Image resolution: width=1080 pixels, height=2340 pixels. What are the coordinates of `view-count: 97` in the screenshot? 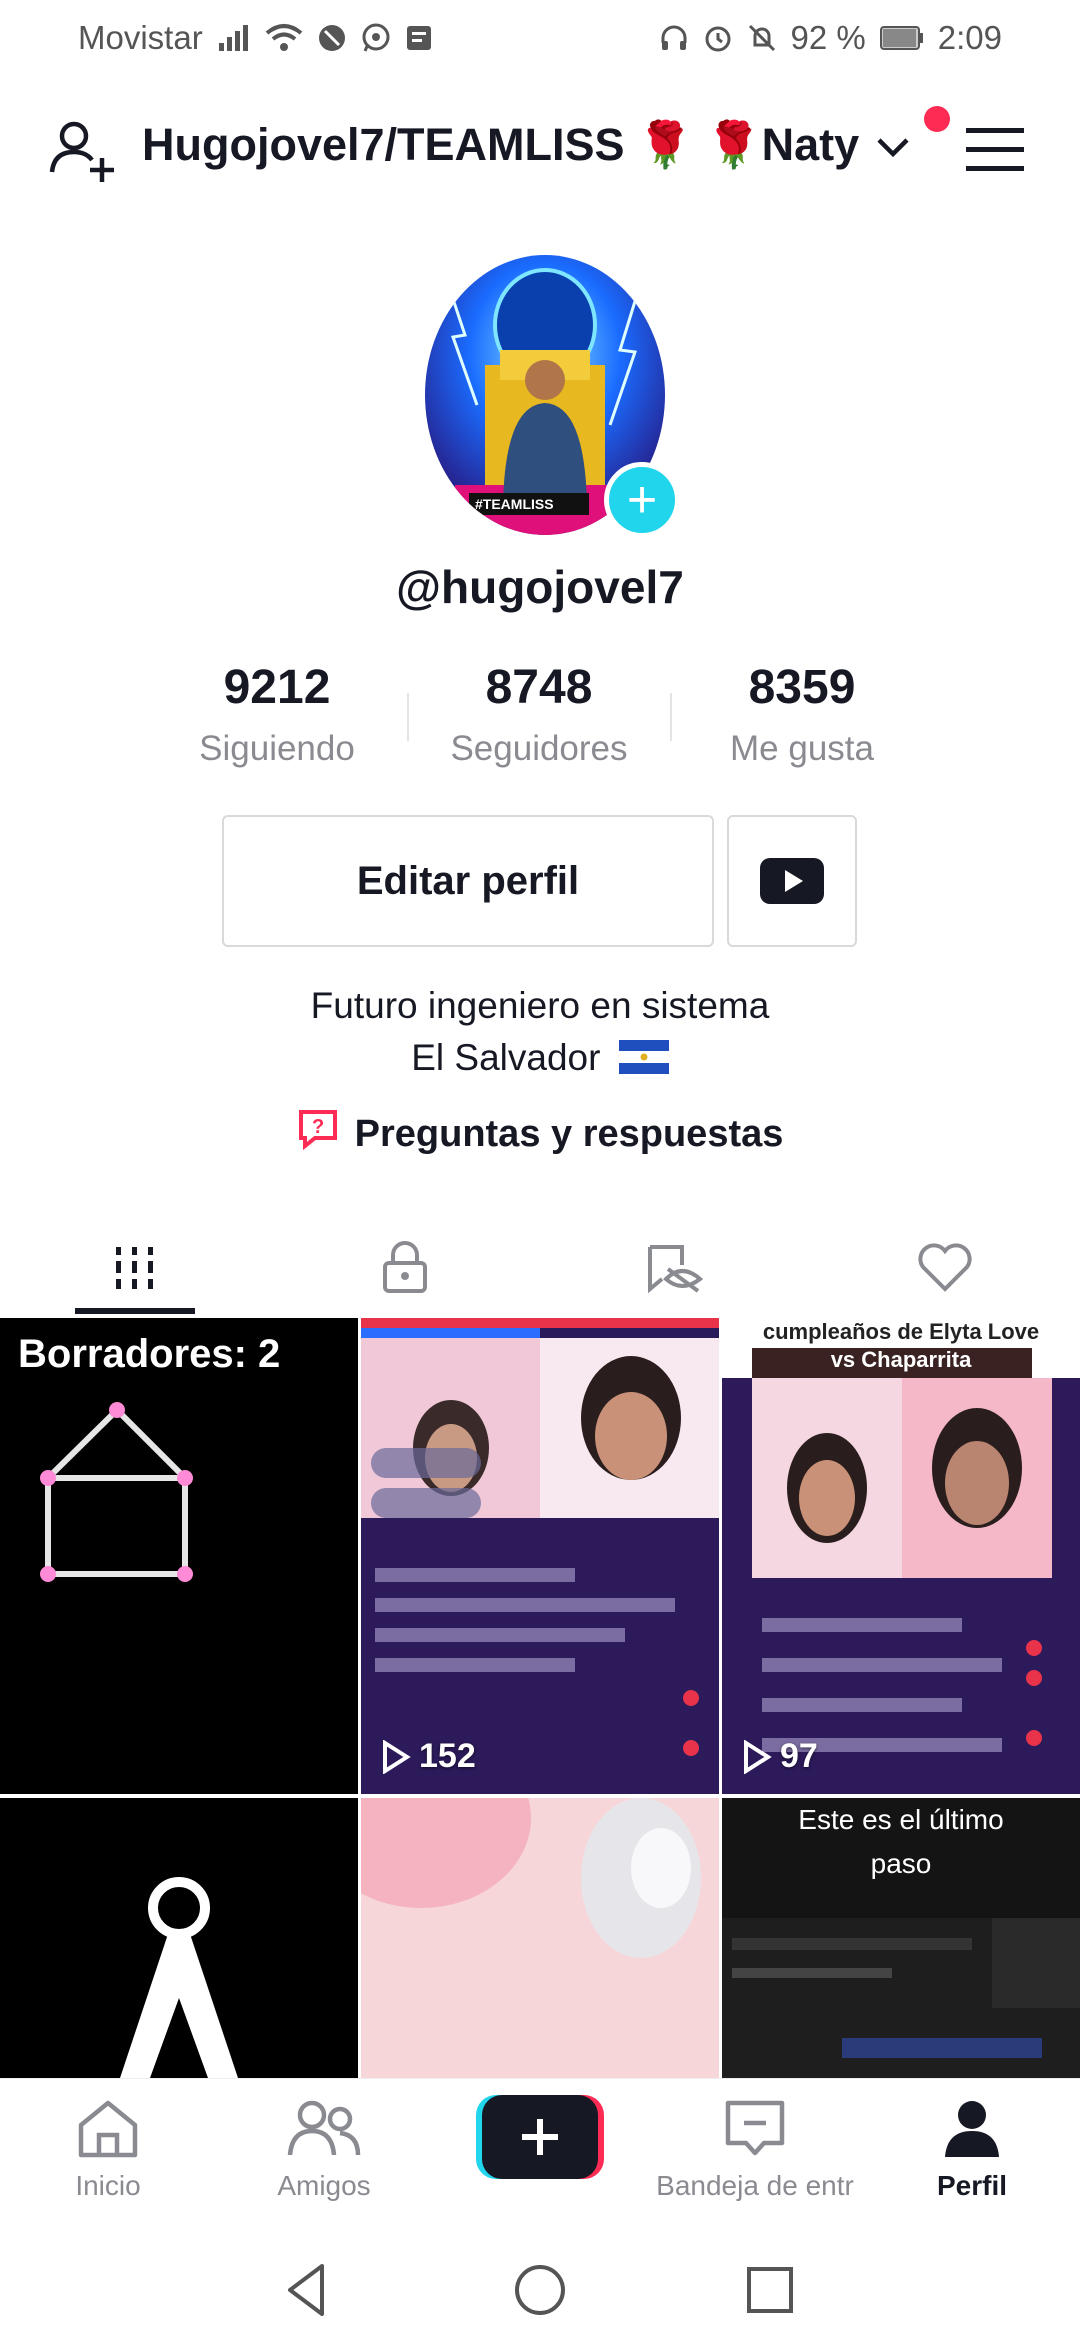 It's located at (780, 1756).